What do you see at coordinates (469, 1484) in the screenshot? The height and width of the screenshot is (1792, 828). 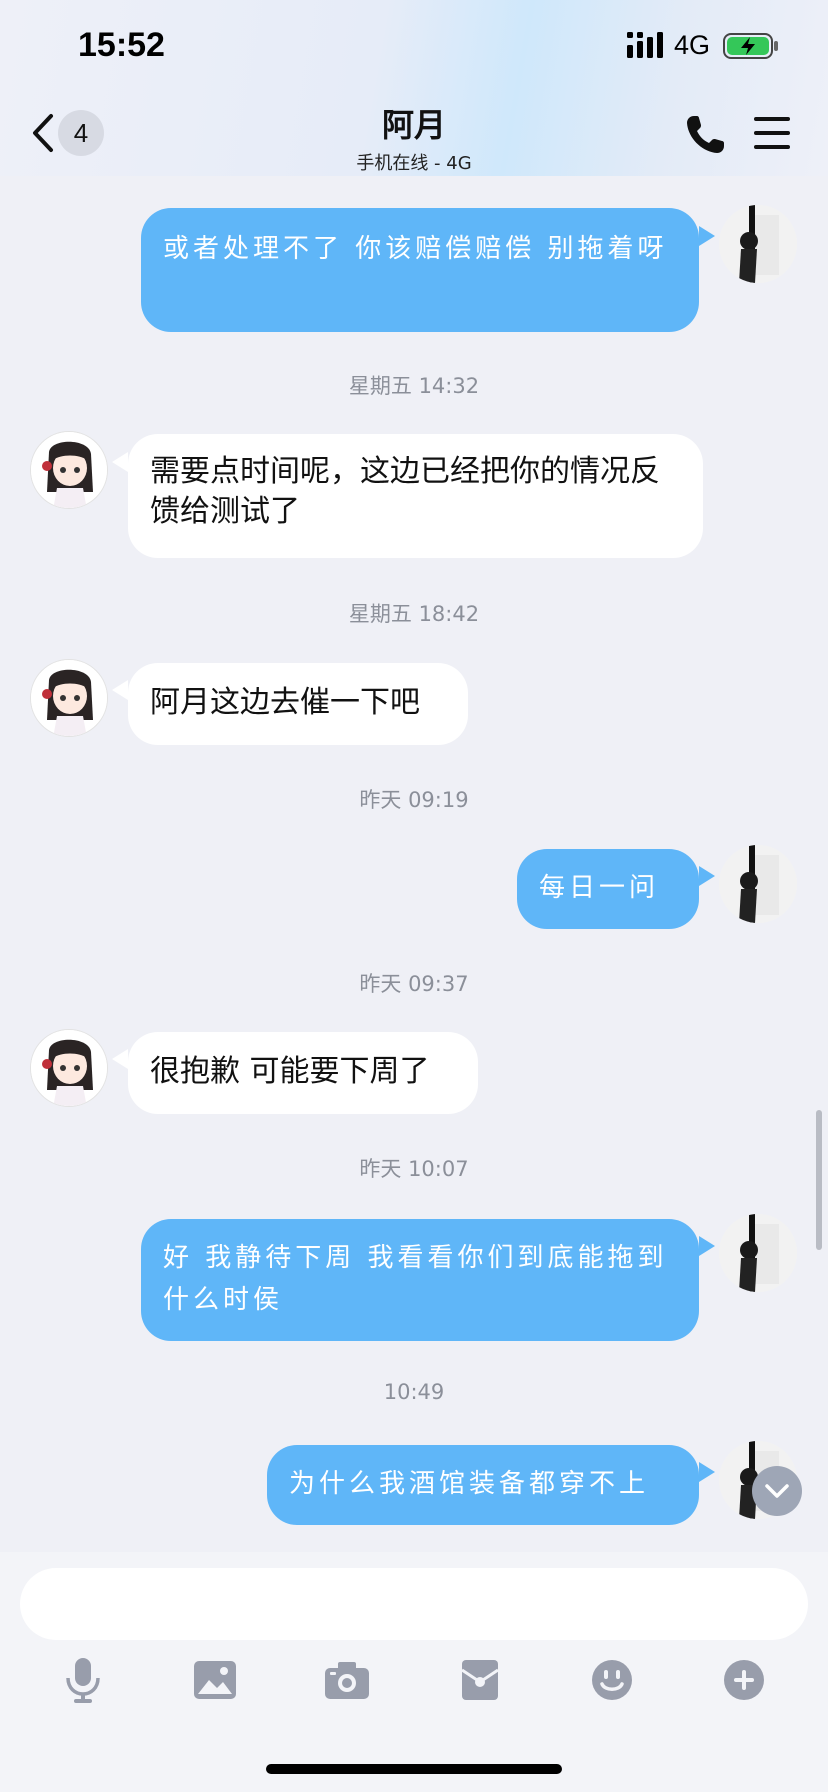 I see `message-text: 为什么我酒馆装备都穿不上` at bounding box center [469, 1484].